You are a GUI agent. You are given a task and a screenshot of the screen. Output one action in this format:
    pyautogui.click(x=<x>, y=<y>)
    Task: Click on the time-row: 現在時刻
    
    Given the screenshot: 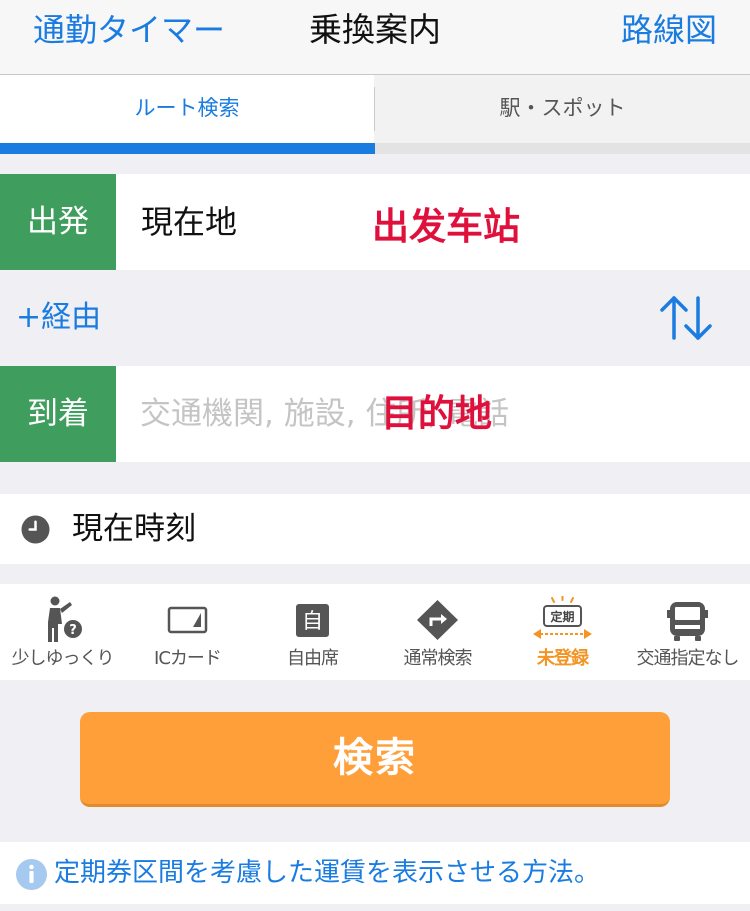 What is the action you would take?
    pyautogui.click(x=375, y=529)
    